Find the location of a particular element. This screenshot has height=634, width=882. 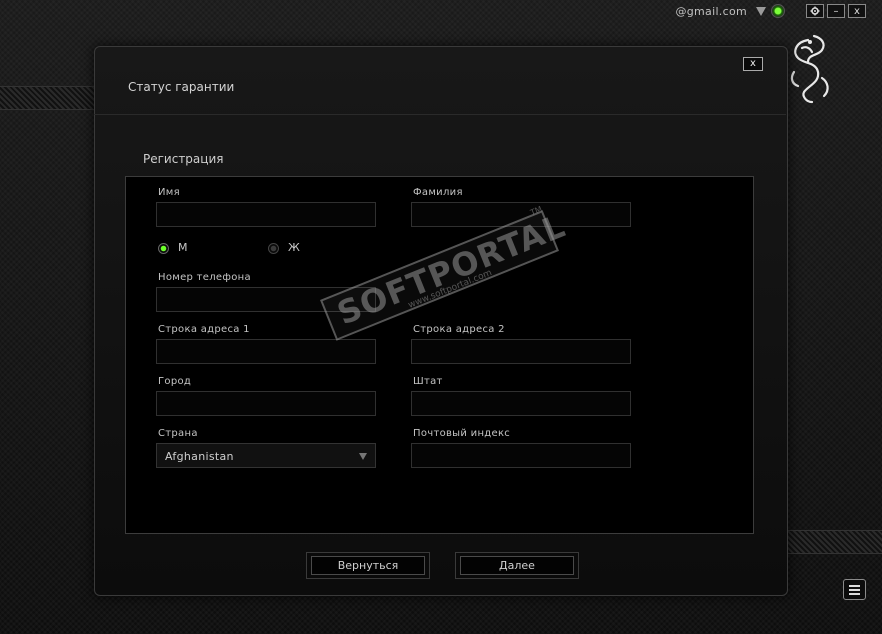

account-dropdown-icon is located at coordinates (761, 11).